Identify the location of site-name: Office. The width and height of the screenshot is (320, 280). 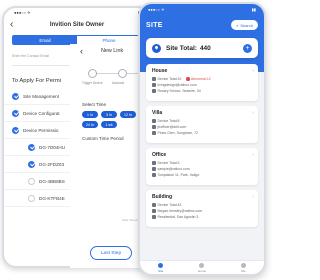
(159, 155).